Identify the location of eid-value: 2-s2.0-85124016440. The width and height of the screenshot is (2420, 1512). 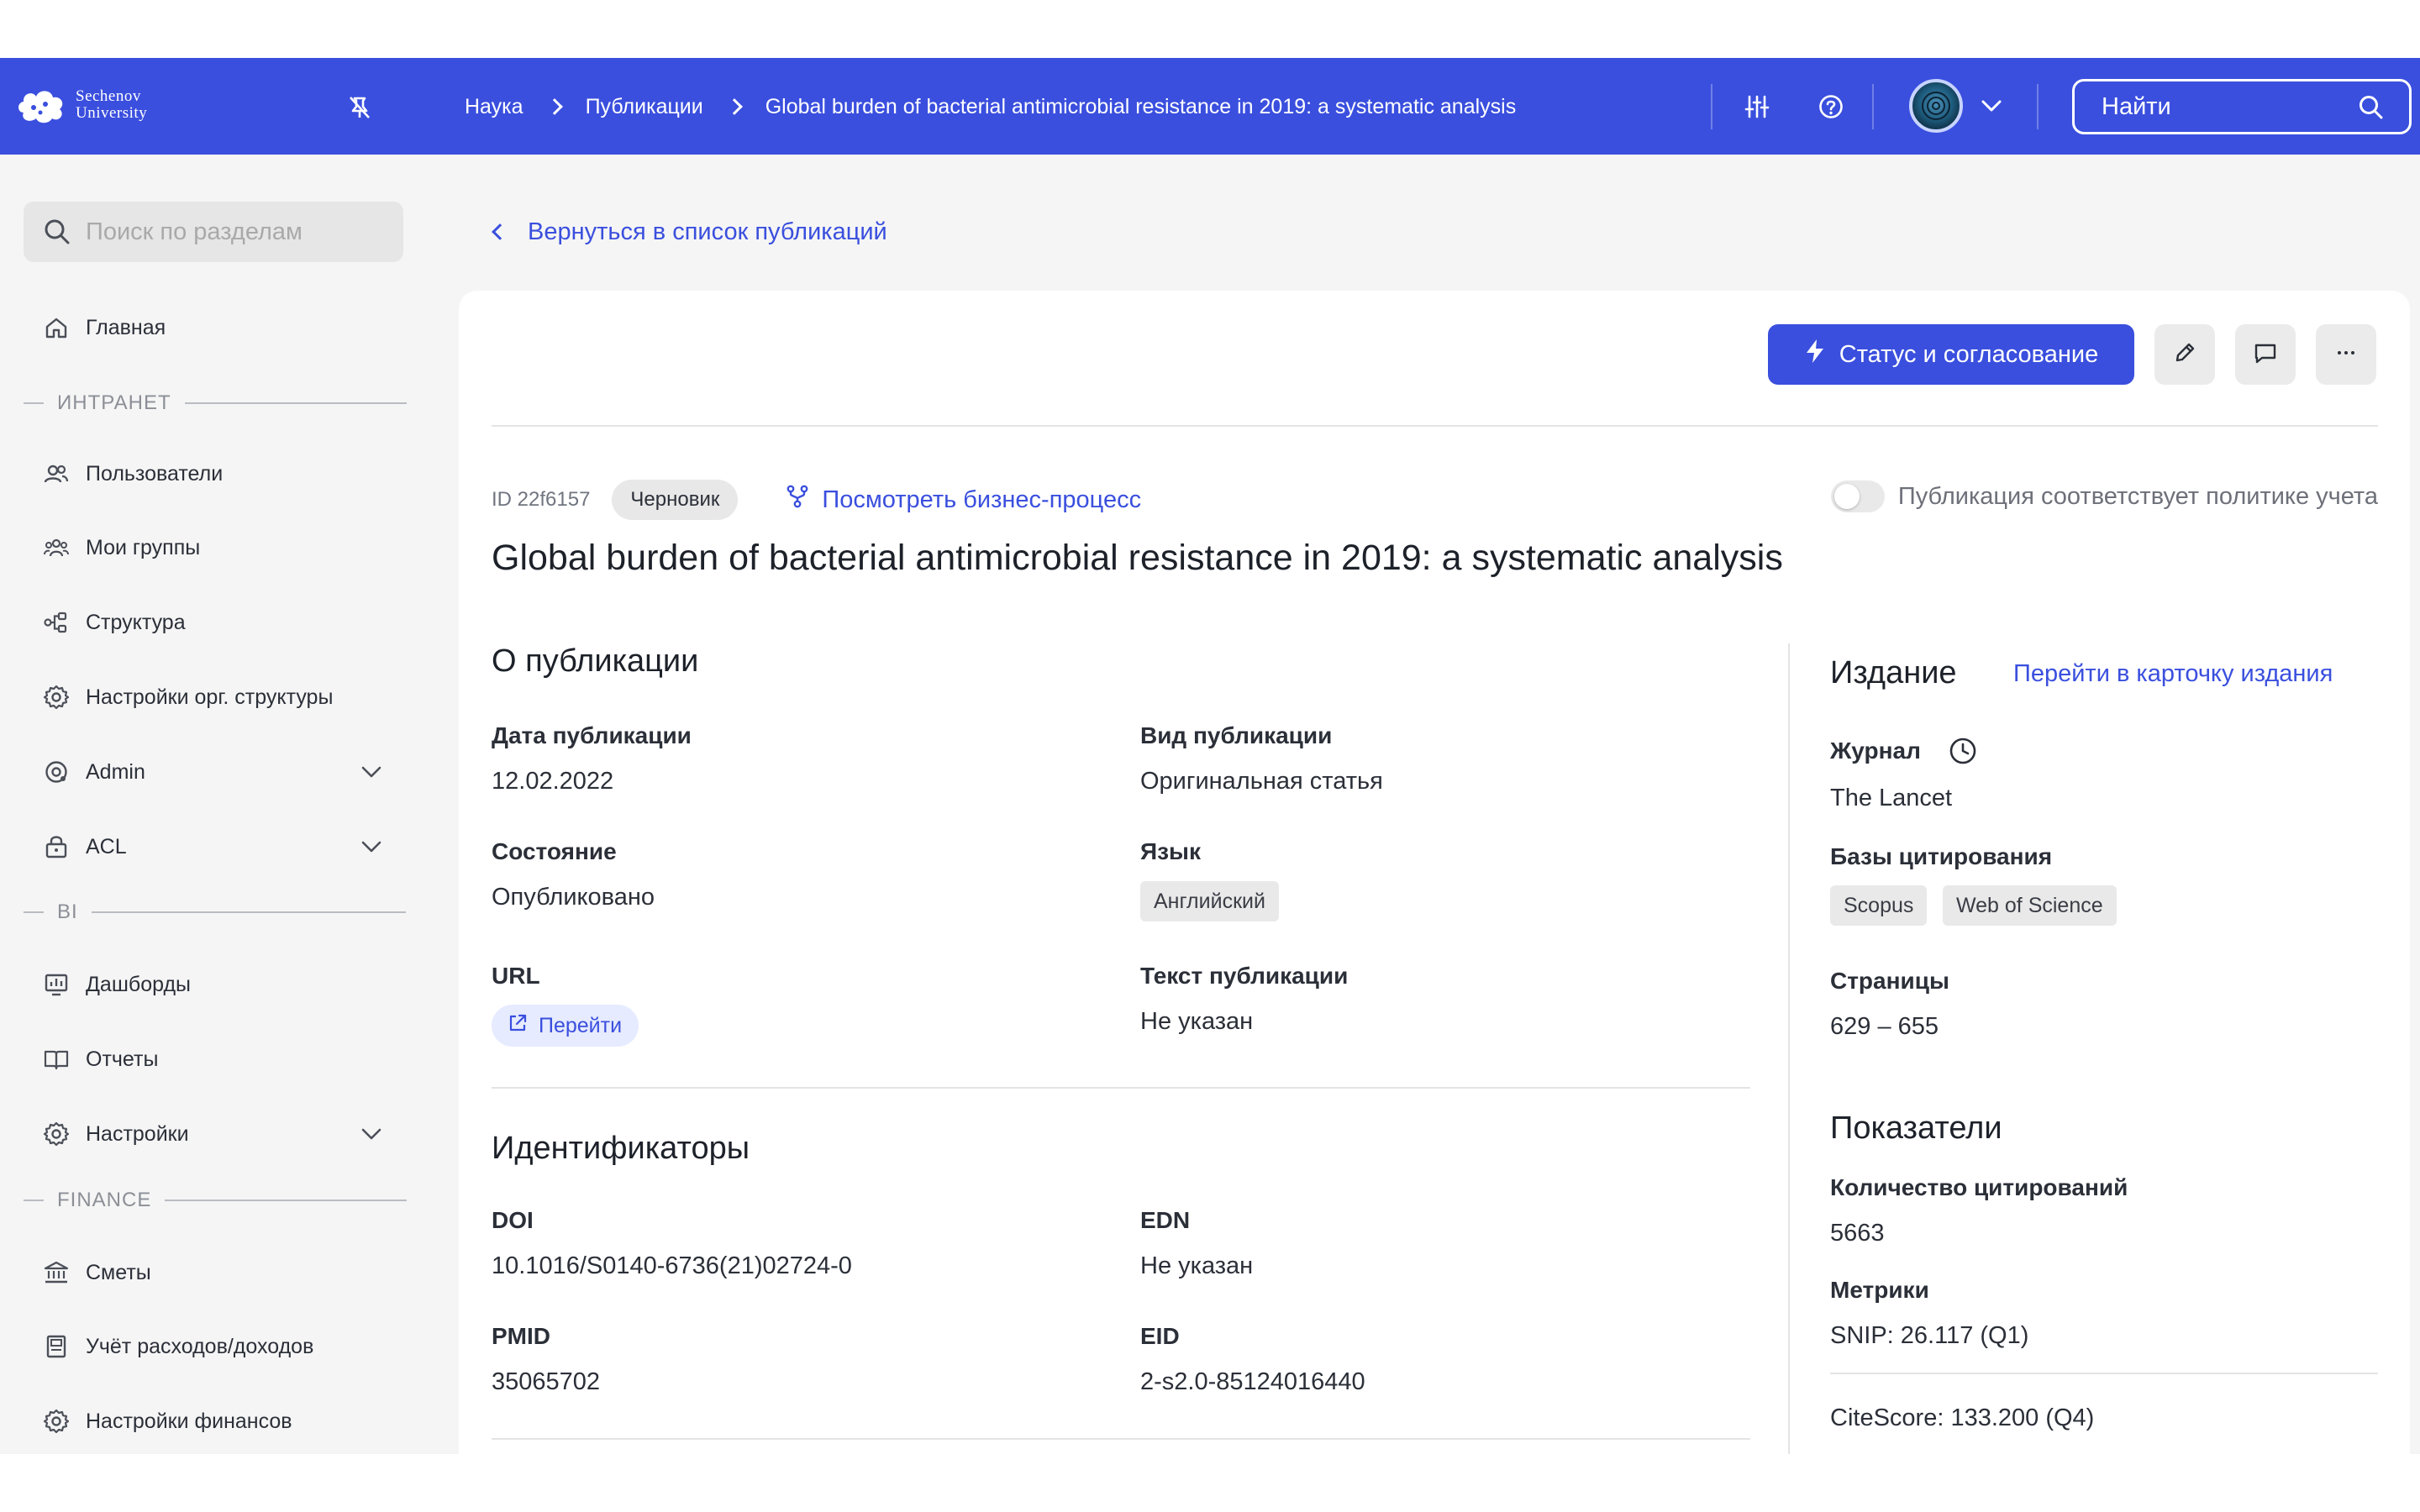
(1253, 1381).